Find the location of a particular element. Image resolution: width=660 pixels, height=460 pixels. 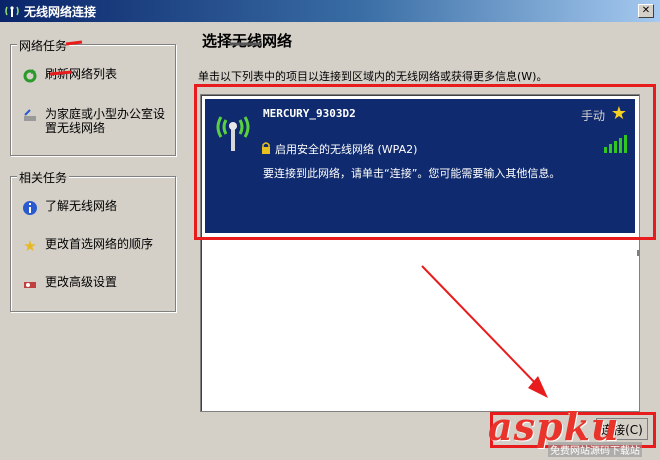

setup-network-link: 为家庭或小型办公室设置无线网络 is located at coordinates (96, 121).